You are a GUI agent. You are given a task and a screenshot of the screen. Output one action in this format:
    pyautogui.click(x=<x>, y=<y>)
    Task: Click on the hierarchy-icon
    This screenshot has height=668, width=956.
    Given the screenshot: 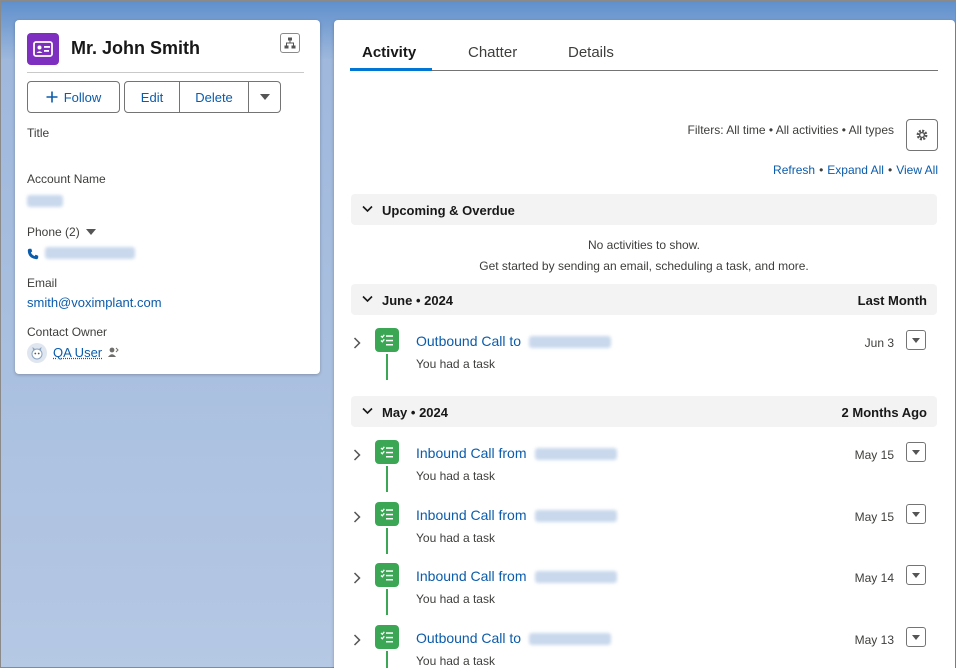 What is the action you would take?
    pyautogui.click(x=290, y=43)
    